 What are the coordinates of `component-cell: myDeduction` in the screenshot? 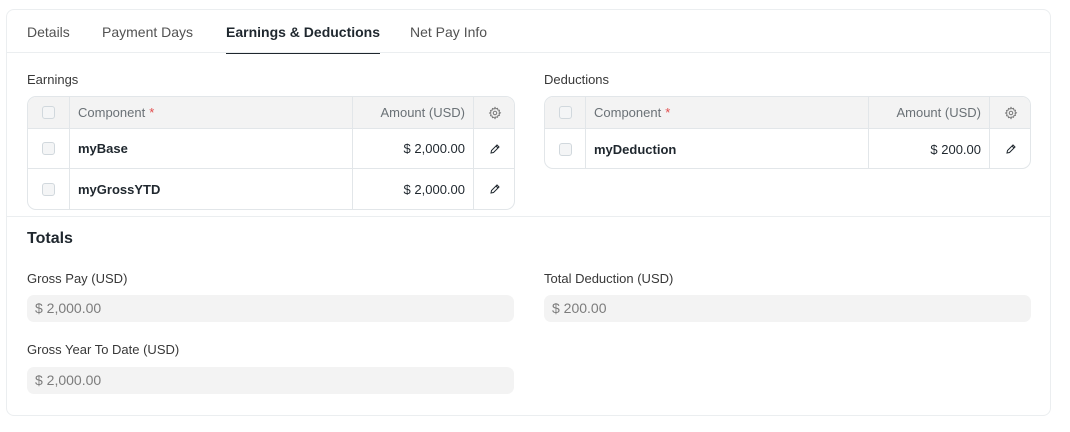 It's located at (727, 148).